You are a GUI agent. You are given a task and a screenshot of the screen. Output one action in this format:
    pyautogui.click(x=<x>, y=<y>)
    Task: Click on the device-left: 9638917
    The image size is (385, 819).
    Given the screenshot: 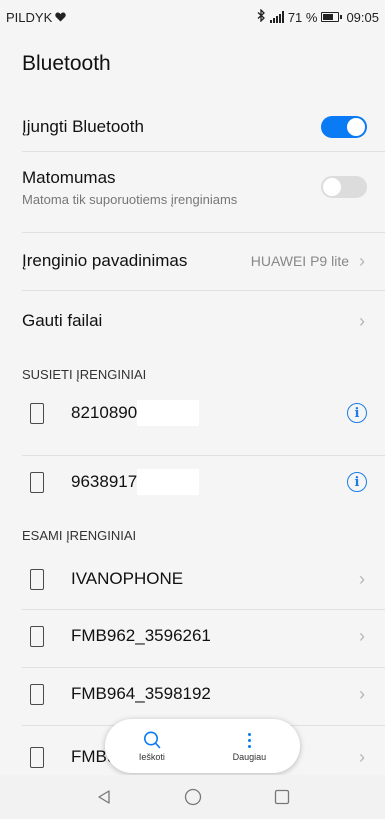 What is the action you would take?
    pyautogui.click(x=115, y=482)
    